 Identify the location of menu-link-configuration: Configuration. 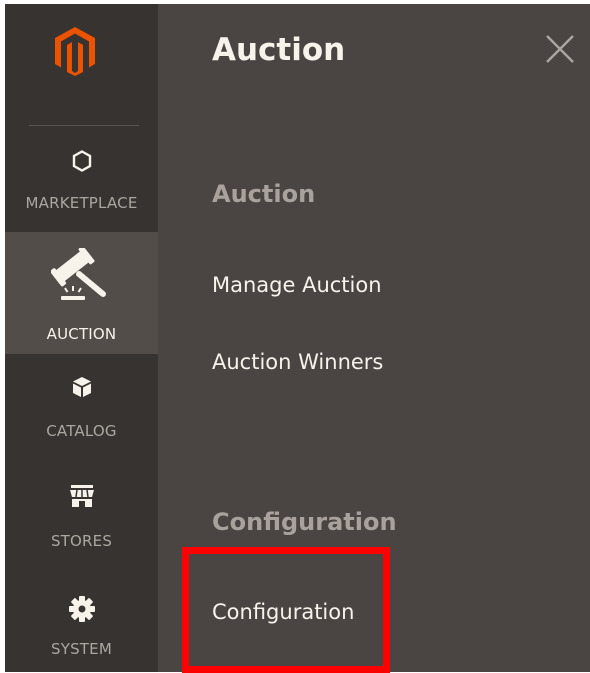
(283, 612).